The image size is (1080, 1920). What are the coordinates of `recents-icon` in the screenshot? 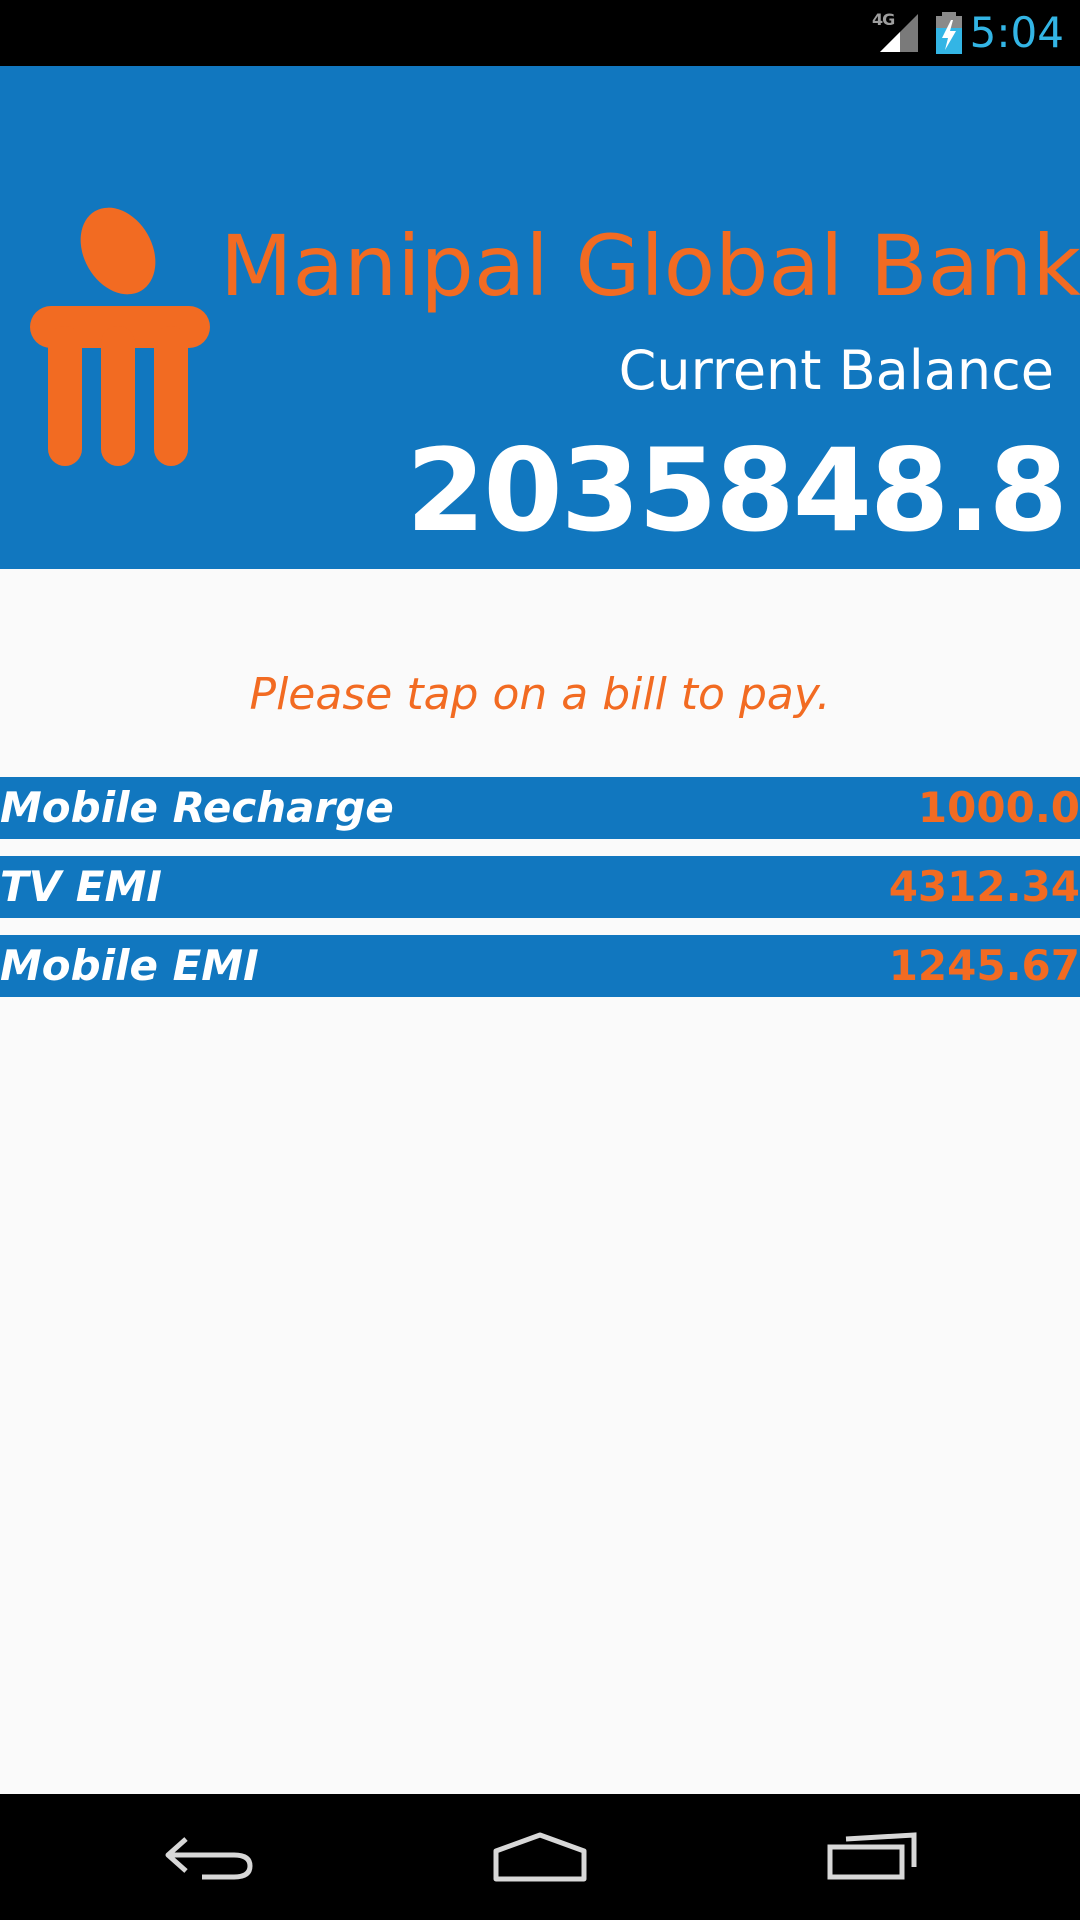 It's located at (872, 1856).